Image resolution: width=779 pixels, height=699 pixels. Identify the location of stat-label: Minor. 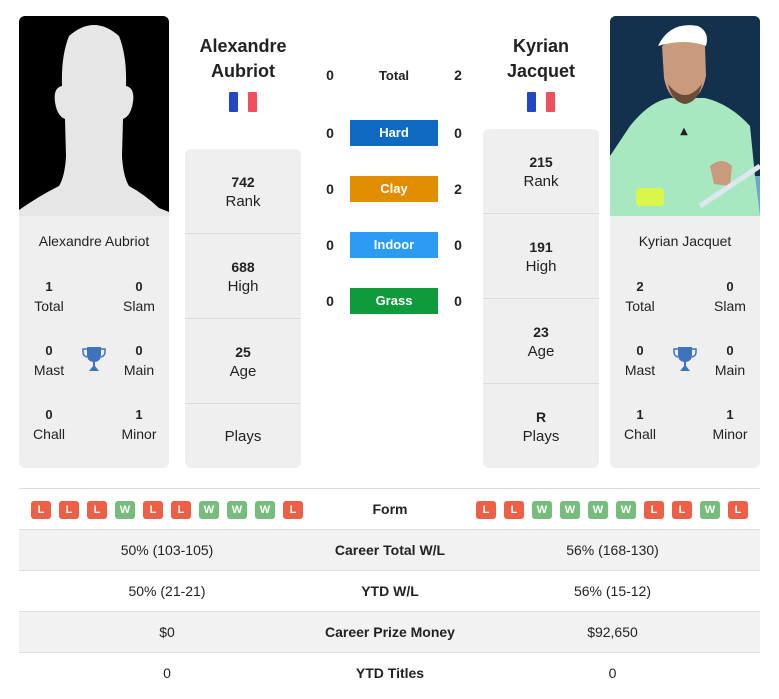
(139, 434).